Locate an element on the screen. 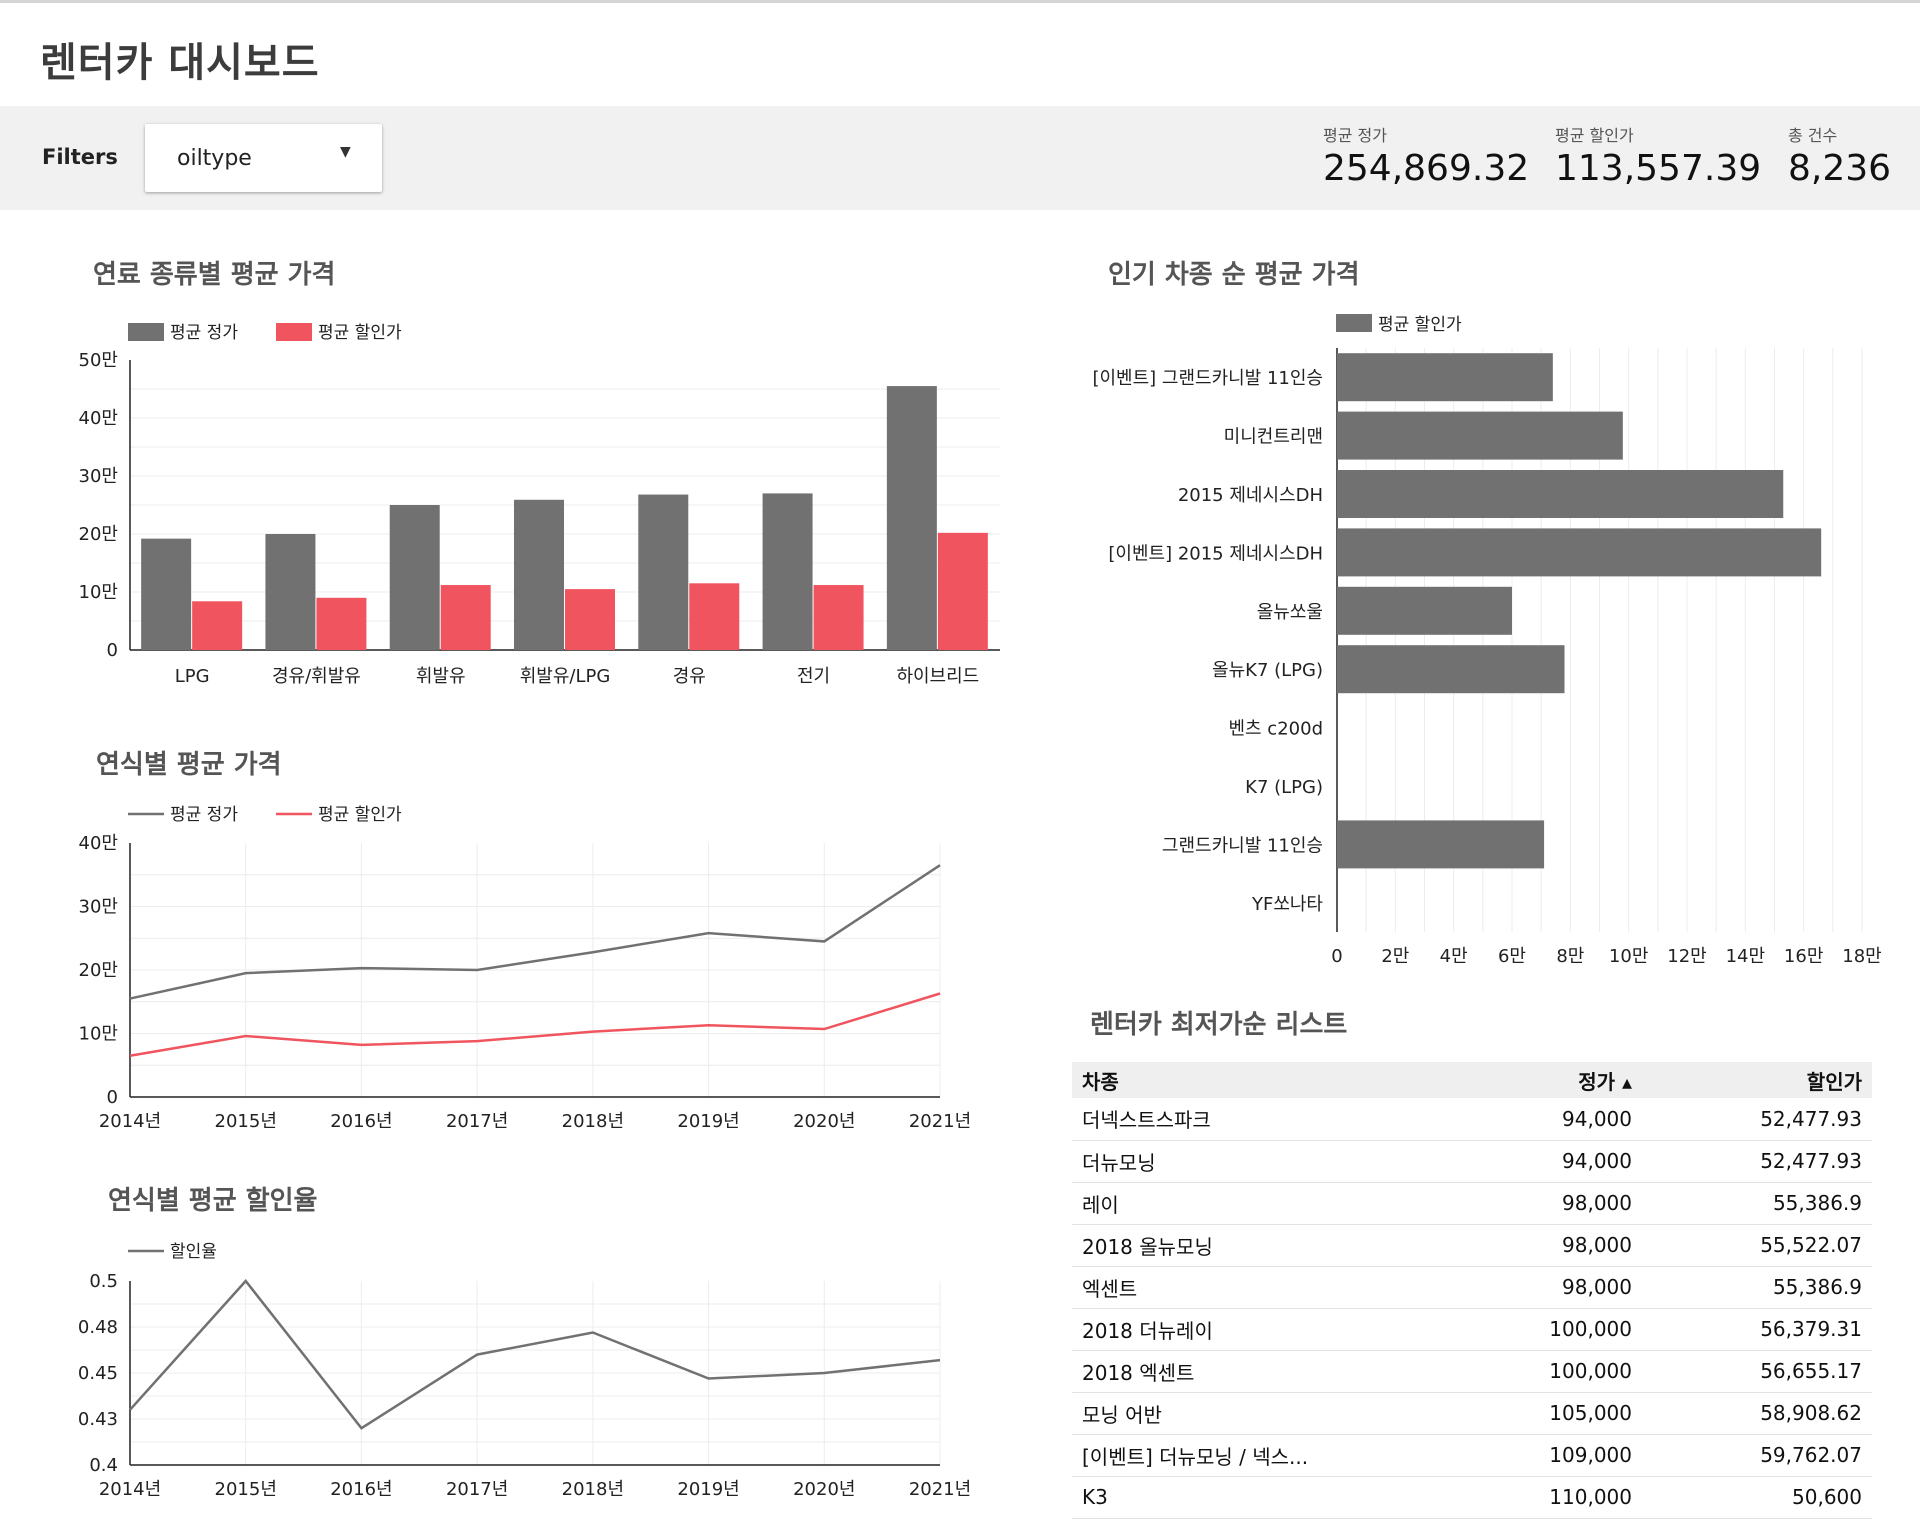  y-category-label: 벤츠 c200d is located at coordinates (1275, 729).